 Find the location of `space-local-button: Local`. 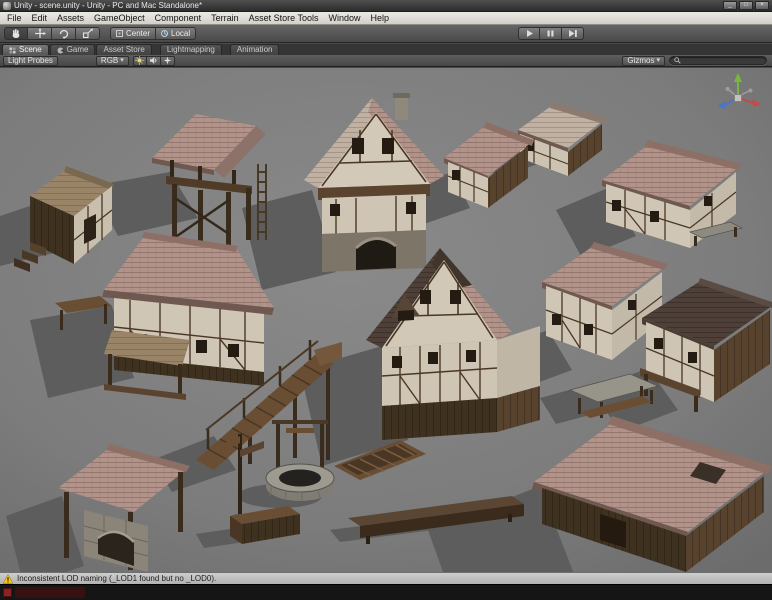

space-local-button: Local is located at coordinates (176, 33).